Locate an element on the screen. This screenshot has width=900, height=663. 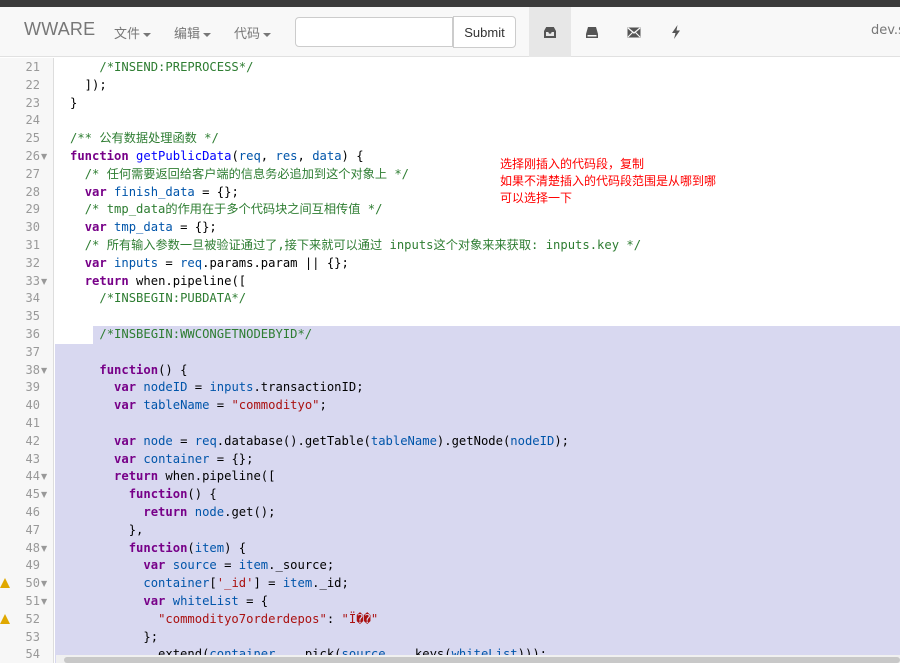
code-text: function getPublicData(req, res, data) { is located at coordinates (217, 157).